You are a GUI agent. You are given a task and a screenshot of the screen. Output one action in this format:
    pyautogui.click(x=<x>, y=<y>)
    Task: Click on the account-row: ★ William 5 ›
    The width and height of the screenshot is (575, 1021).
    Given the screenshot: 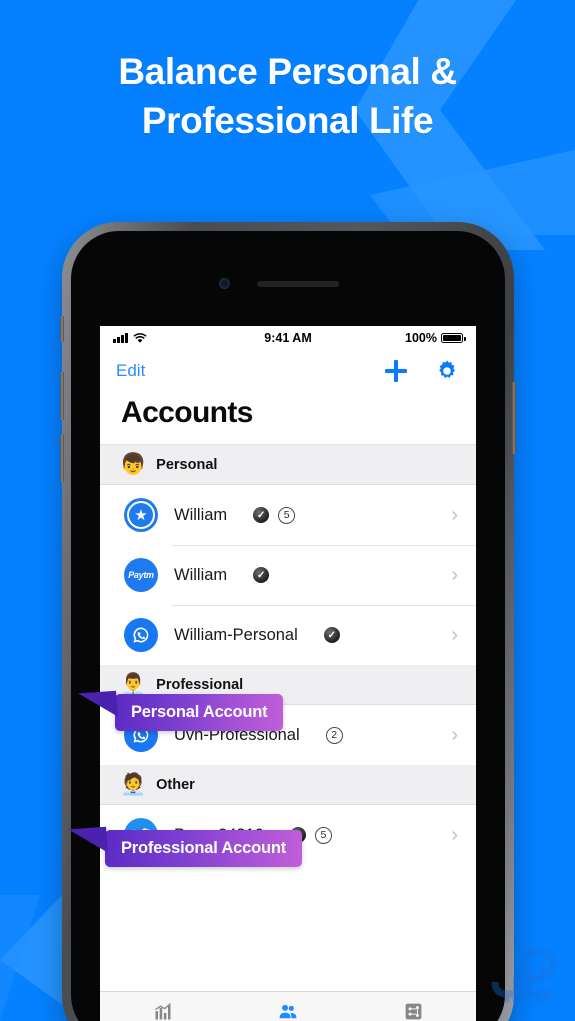 What is the action you would take?
    pyautogui.click(x=288, y=515)
    